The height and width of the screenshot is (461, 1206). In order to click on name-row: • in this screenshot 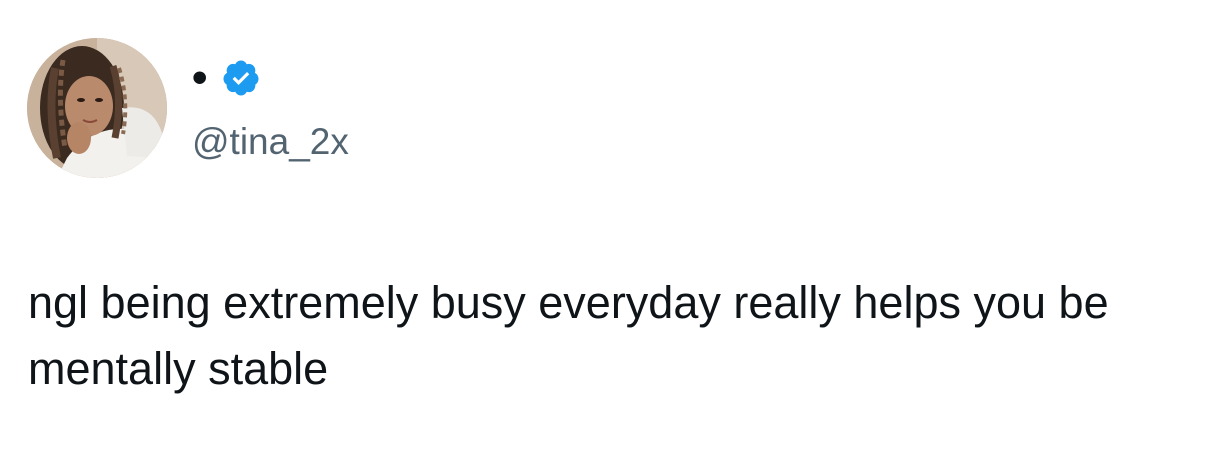, I will do `click(226, 78)`.